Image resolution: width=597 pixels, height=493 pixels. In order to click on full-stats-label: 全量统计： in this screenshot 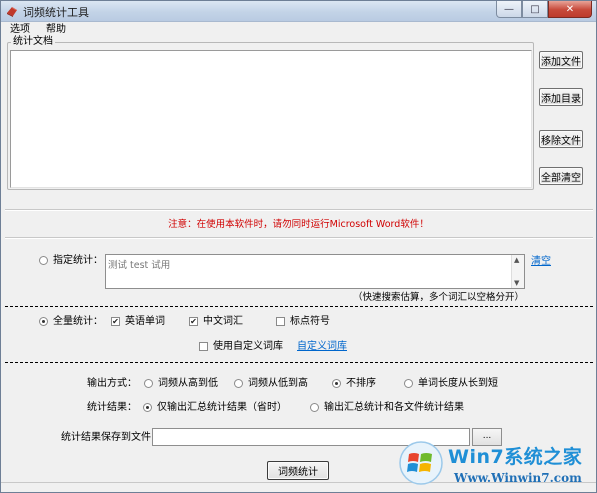, I will do `click(78, 321)`.